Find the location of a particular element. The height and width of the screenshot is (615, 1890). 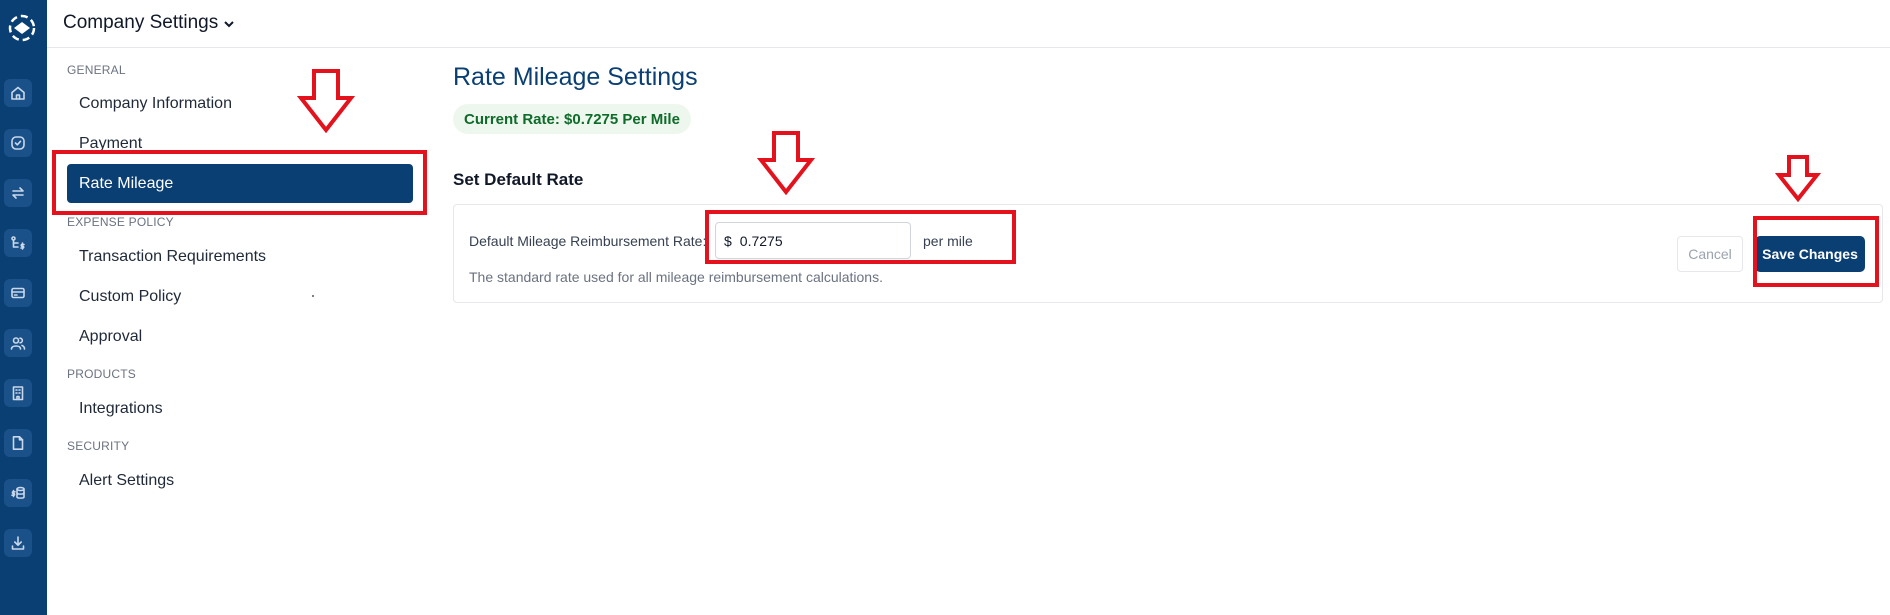

rail-cards-button is located at coordinates (18, 293).